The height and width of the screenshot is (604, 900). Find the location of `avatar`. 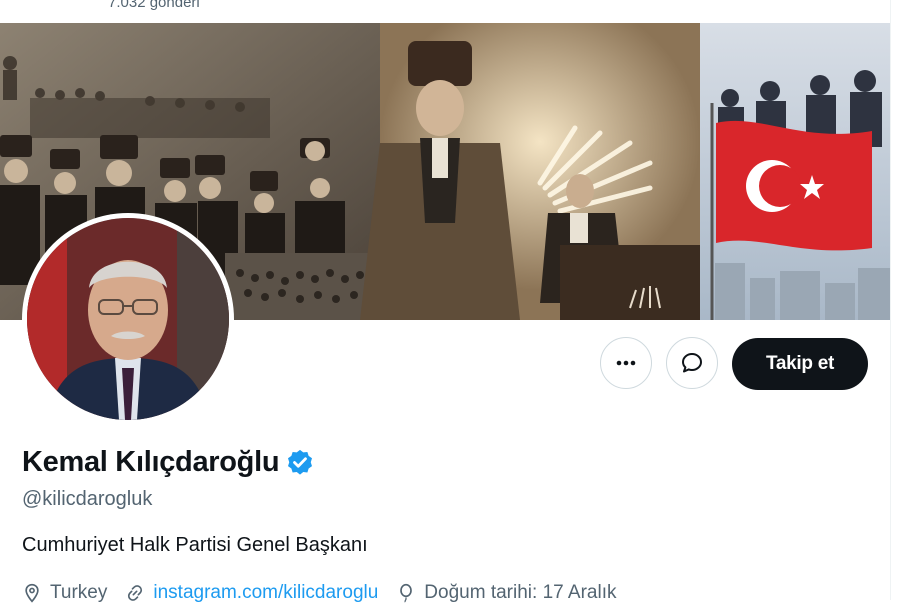

avatar is located at coordinates (128, 319).